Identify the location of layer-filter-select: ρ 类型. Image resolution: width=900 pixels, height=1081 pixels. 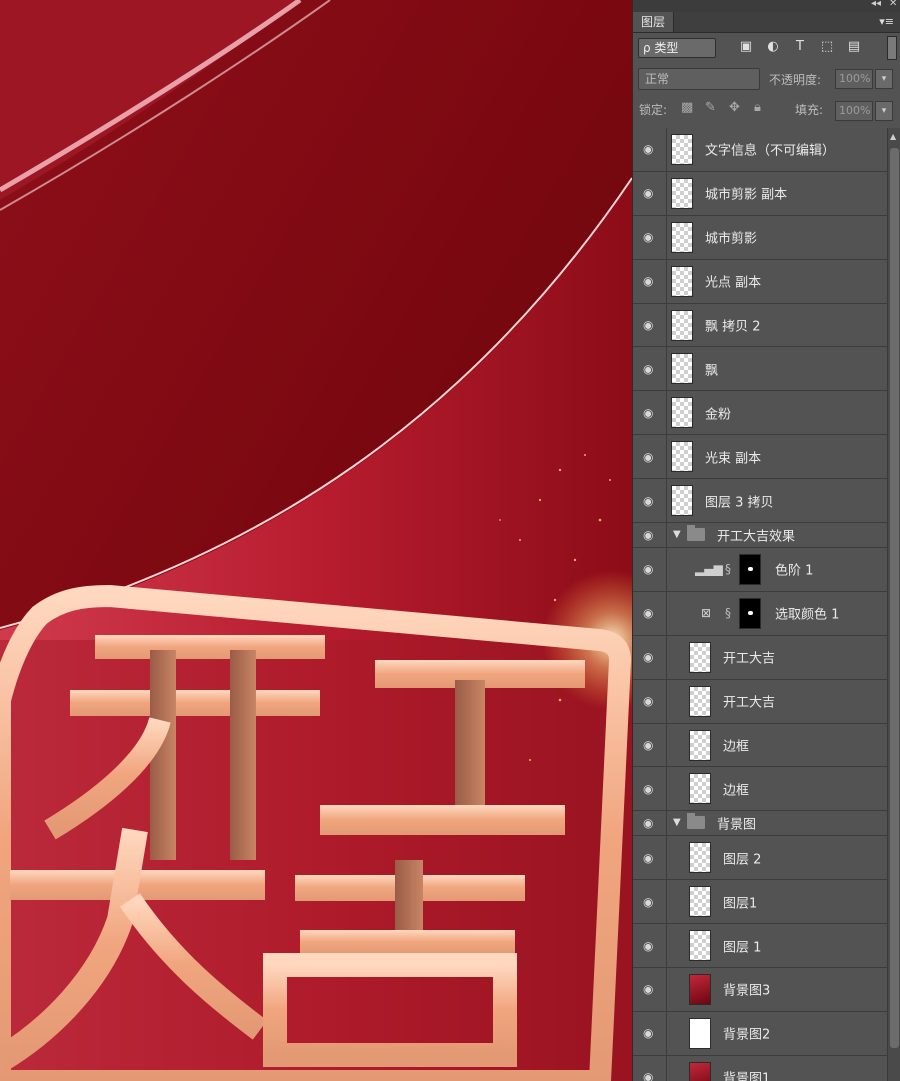
(677, 48).